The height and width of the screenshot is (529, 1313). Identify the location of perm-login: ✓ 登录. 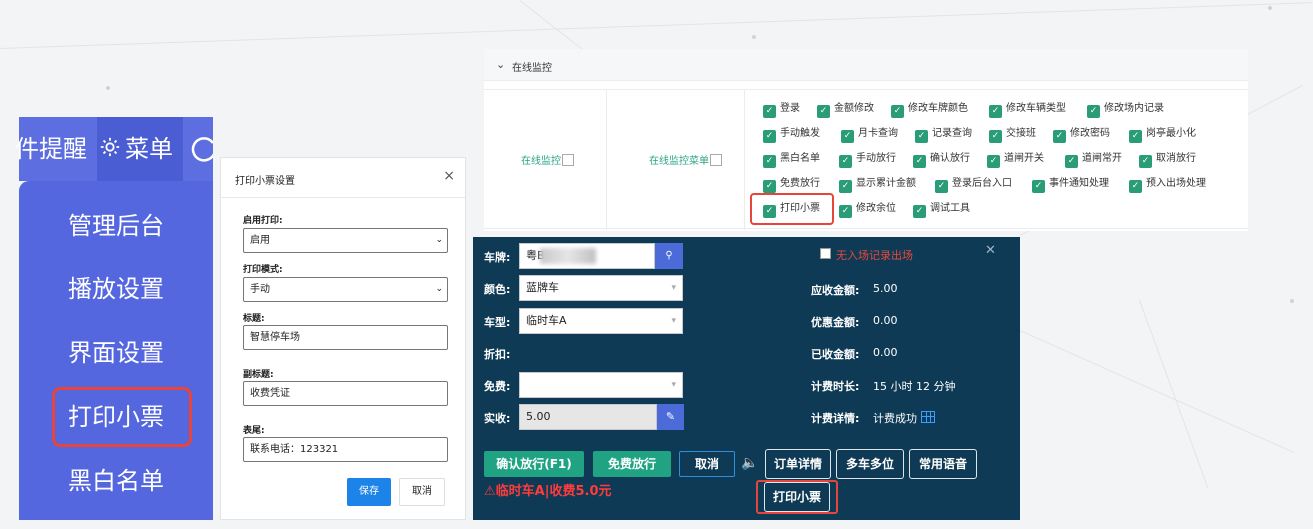
(781, 110).